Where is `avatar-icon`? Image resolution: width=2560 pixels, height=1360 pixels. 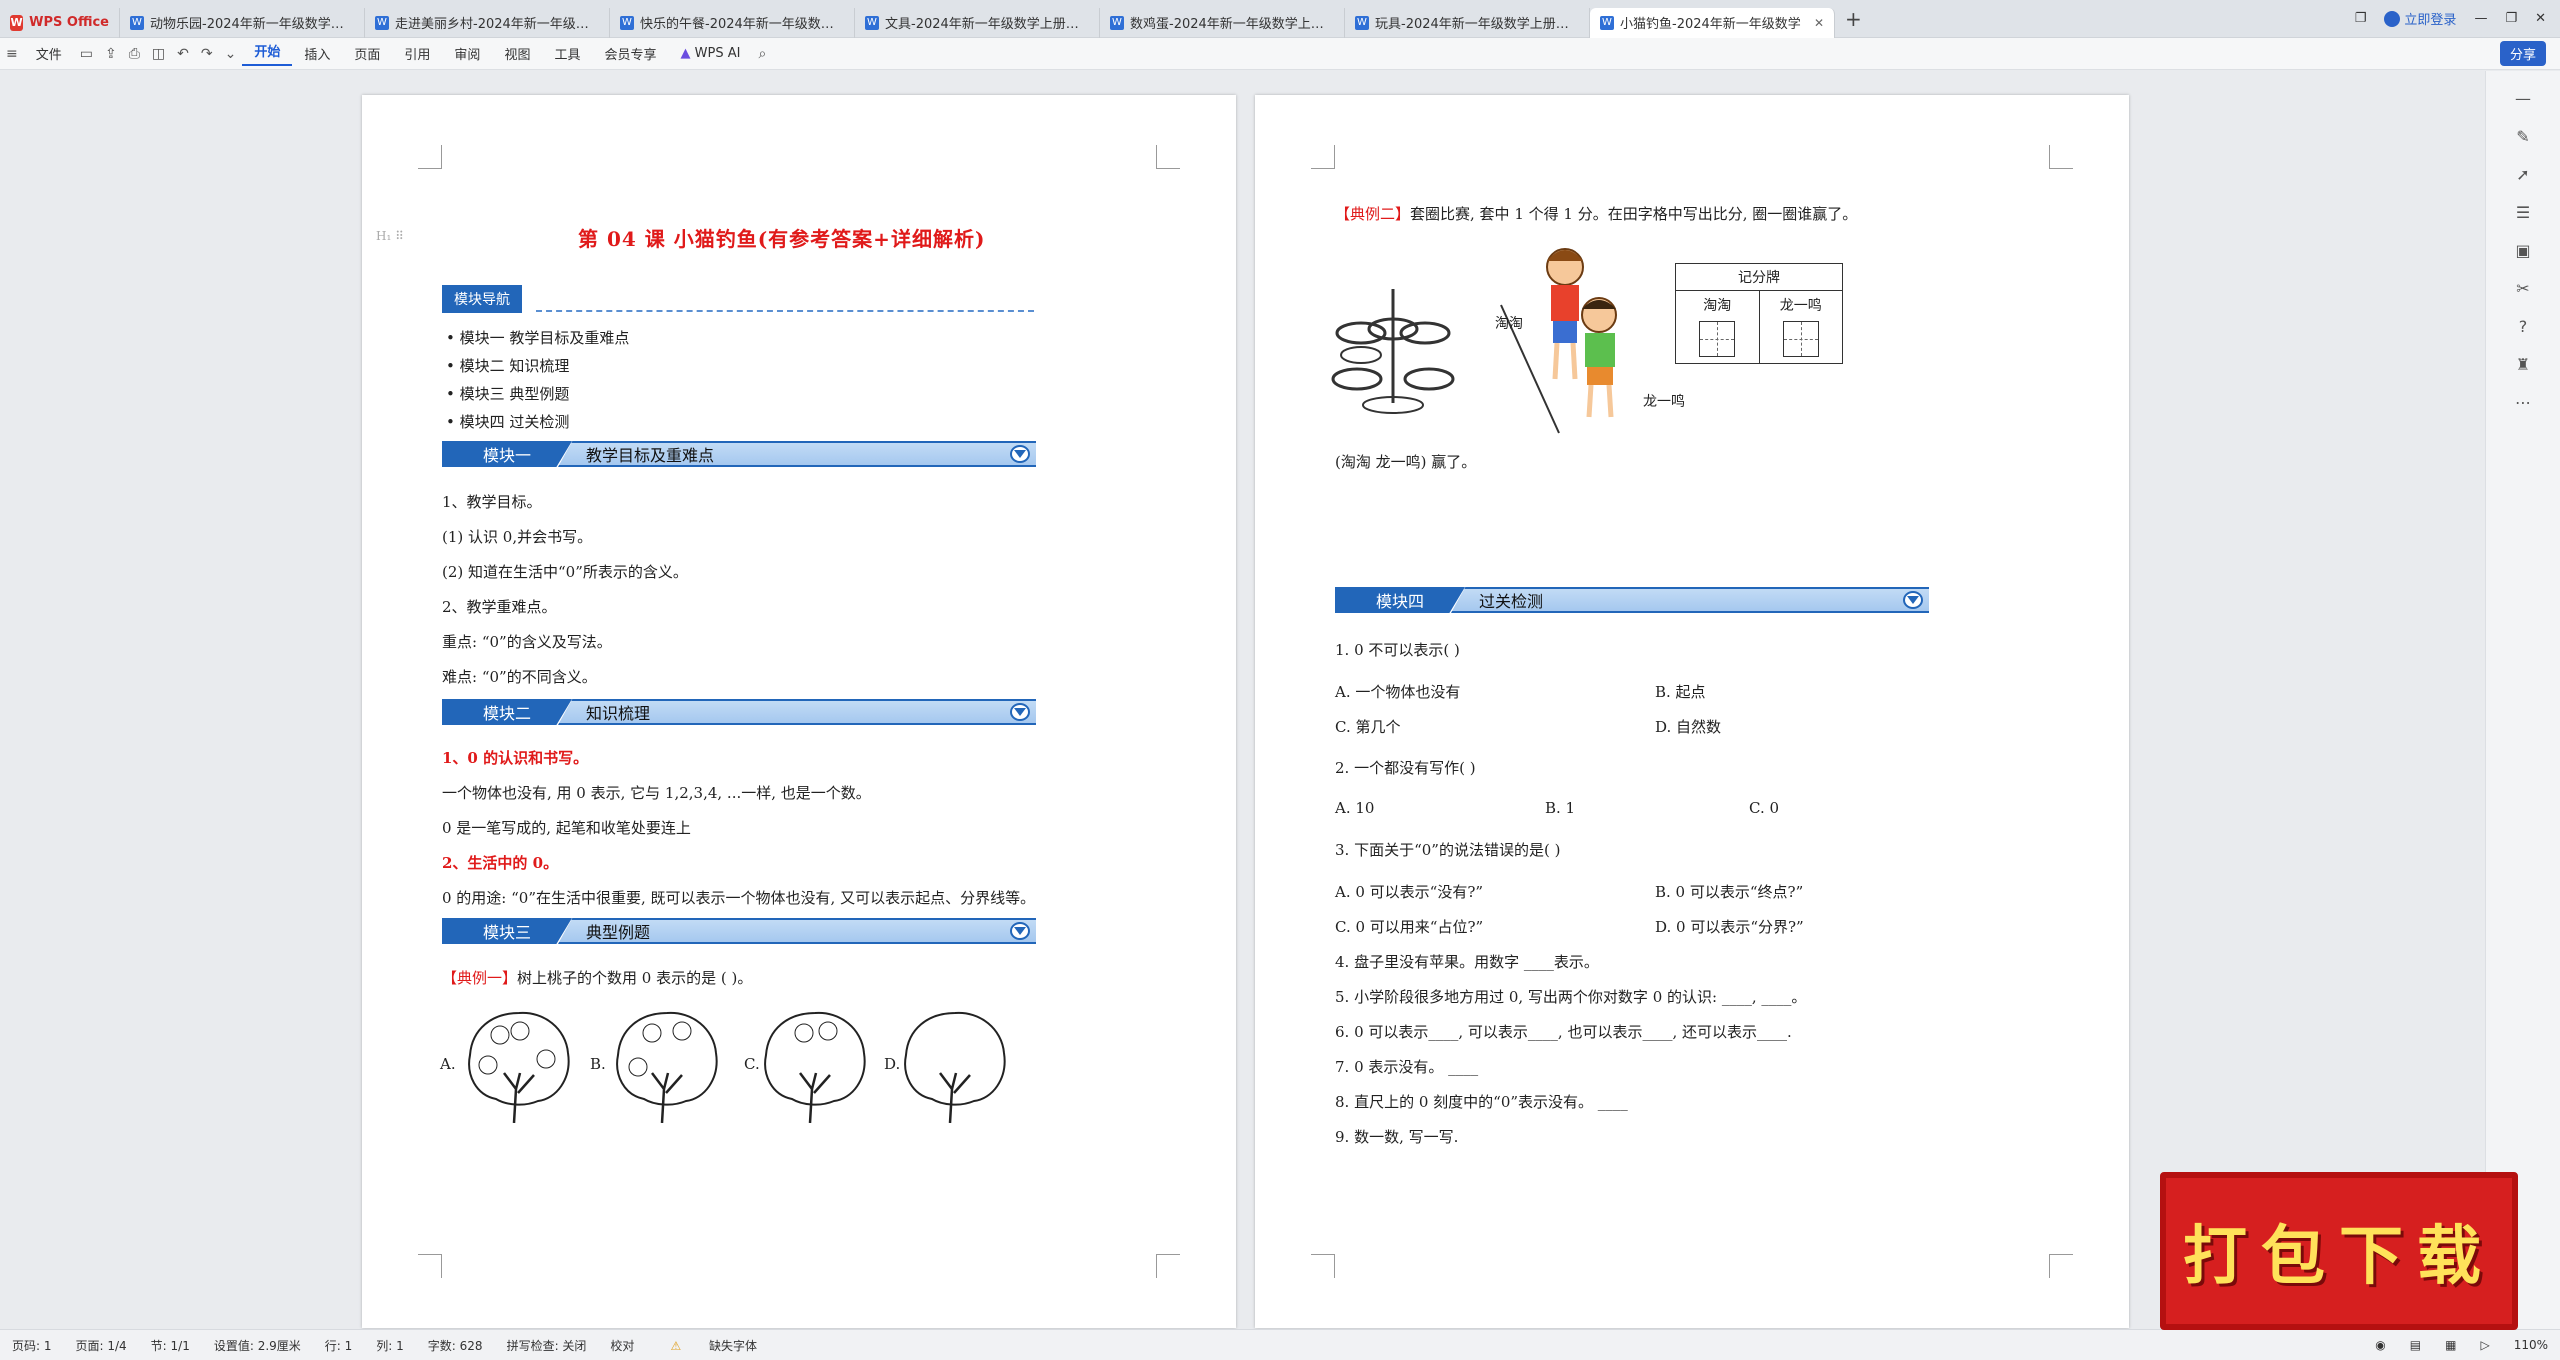 avatar-icon is located at coordinates (2392, 18).